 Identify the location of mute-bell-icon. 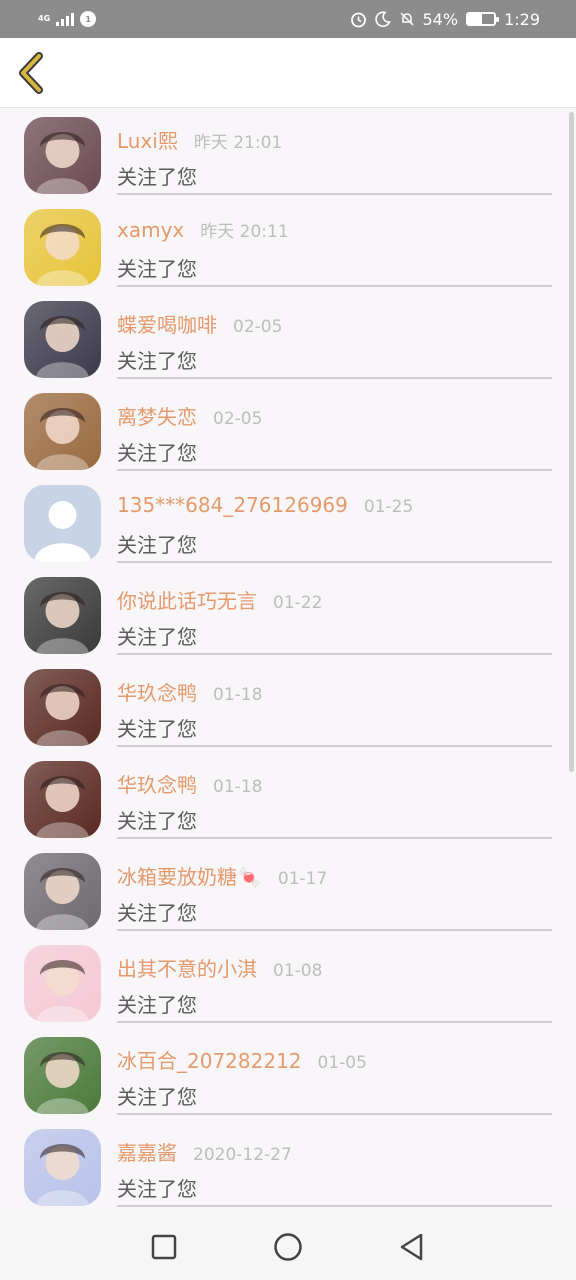
(406, 19).